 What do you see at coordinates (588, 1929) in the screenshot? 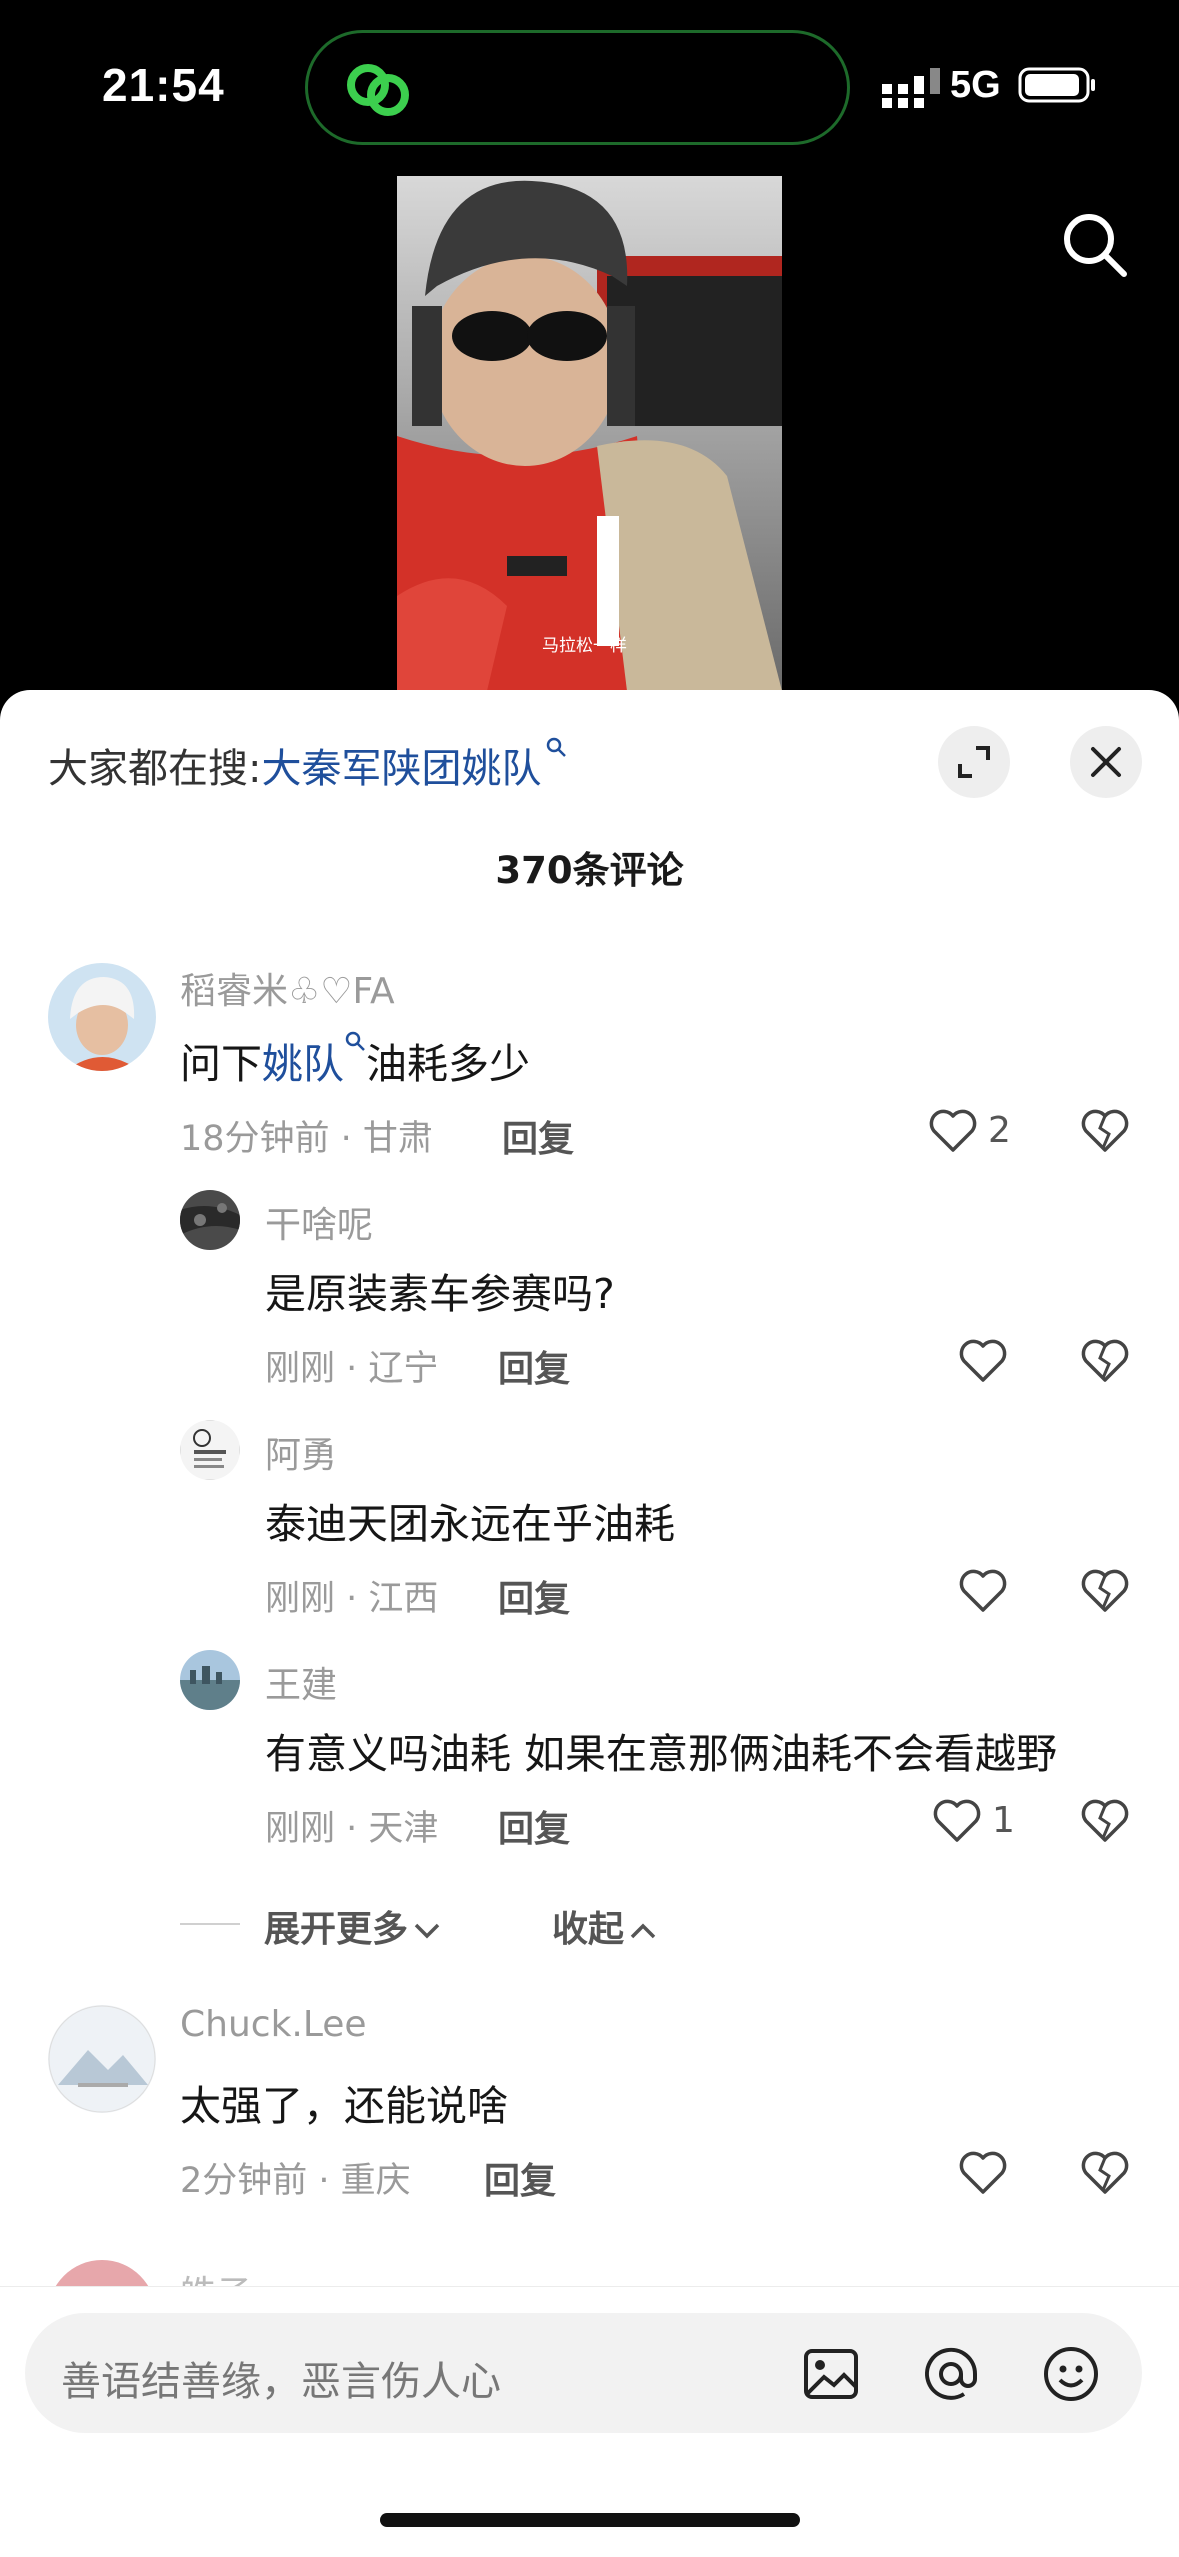
I see `collapse-label: 收起` at bounding box center [588, 1929].